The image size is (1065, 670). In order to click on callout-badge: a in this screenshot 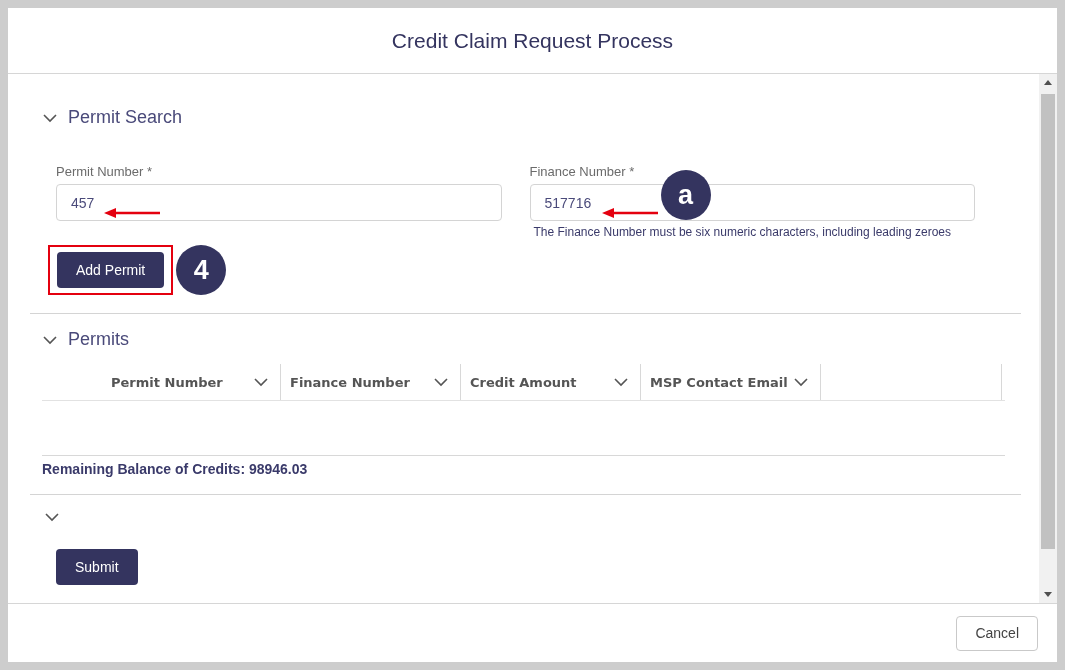, I will do `click(685, 195)`.